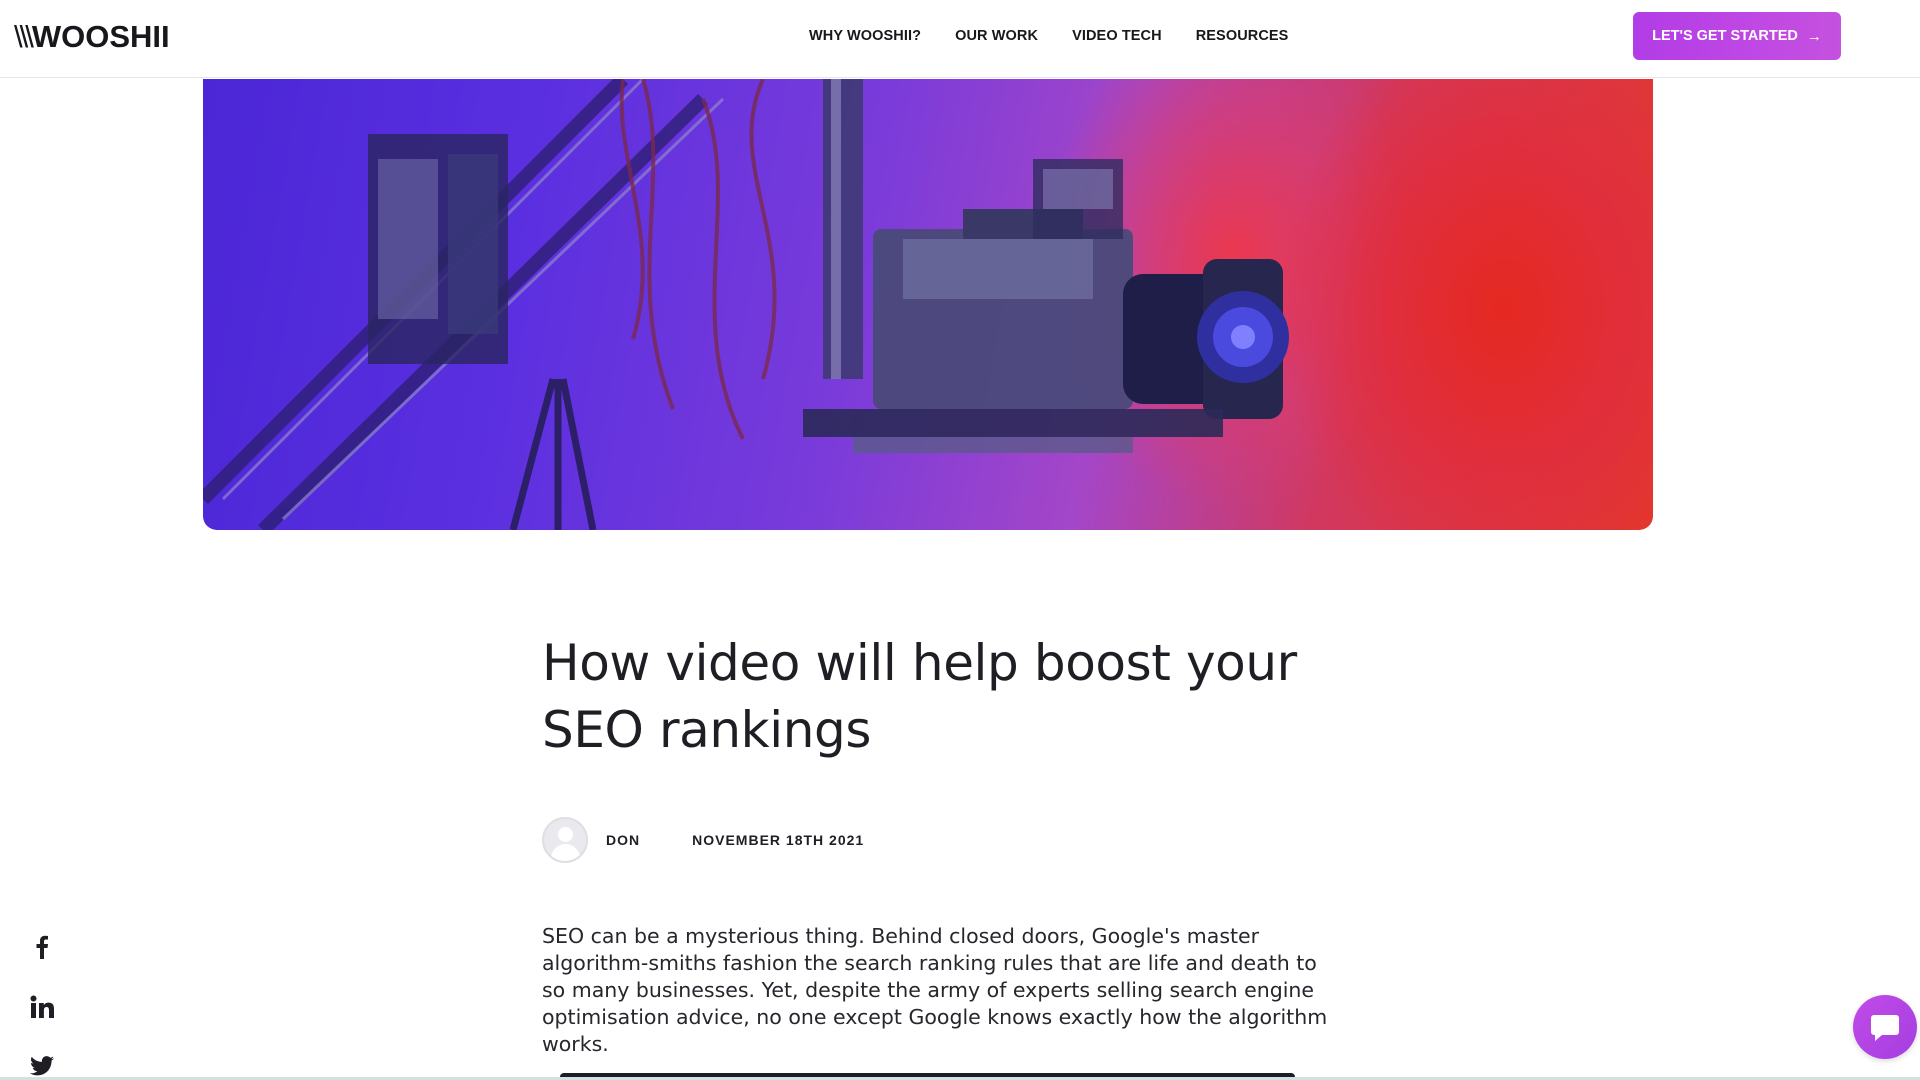  I want to click on lets-get-started-button: LET'S GET STARTED →, so click(1737, 36).